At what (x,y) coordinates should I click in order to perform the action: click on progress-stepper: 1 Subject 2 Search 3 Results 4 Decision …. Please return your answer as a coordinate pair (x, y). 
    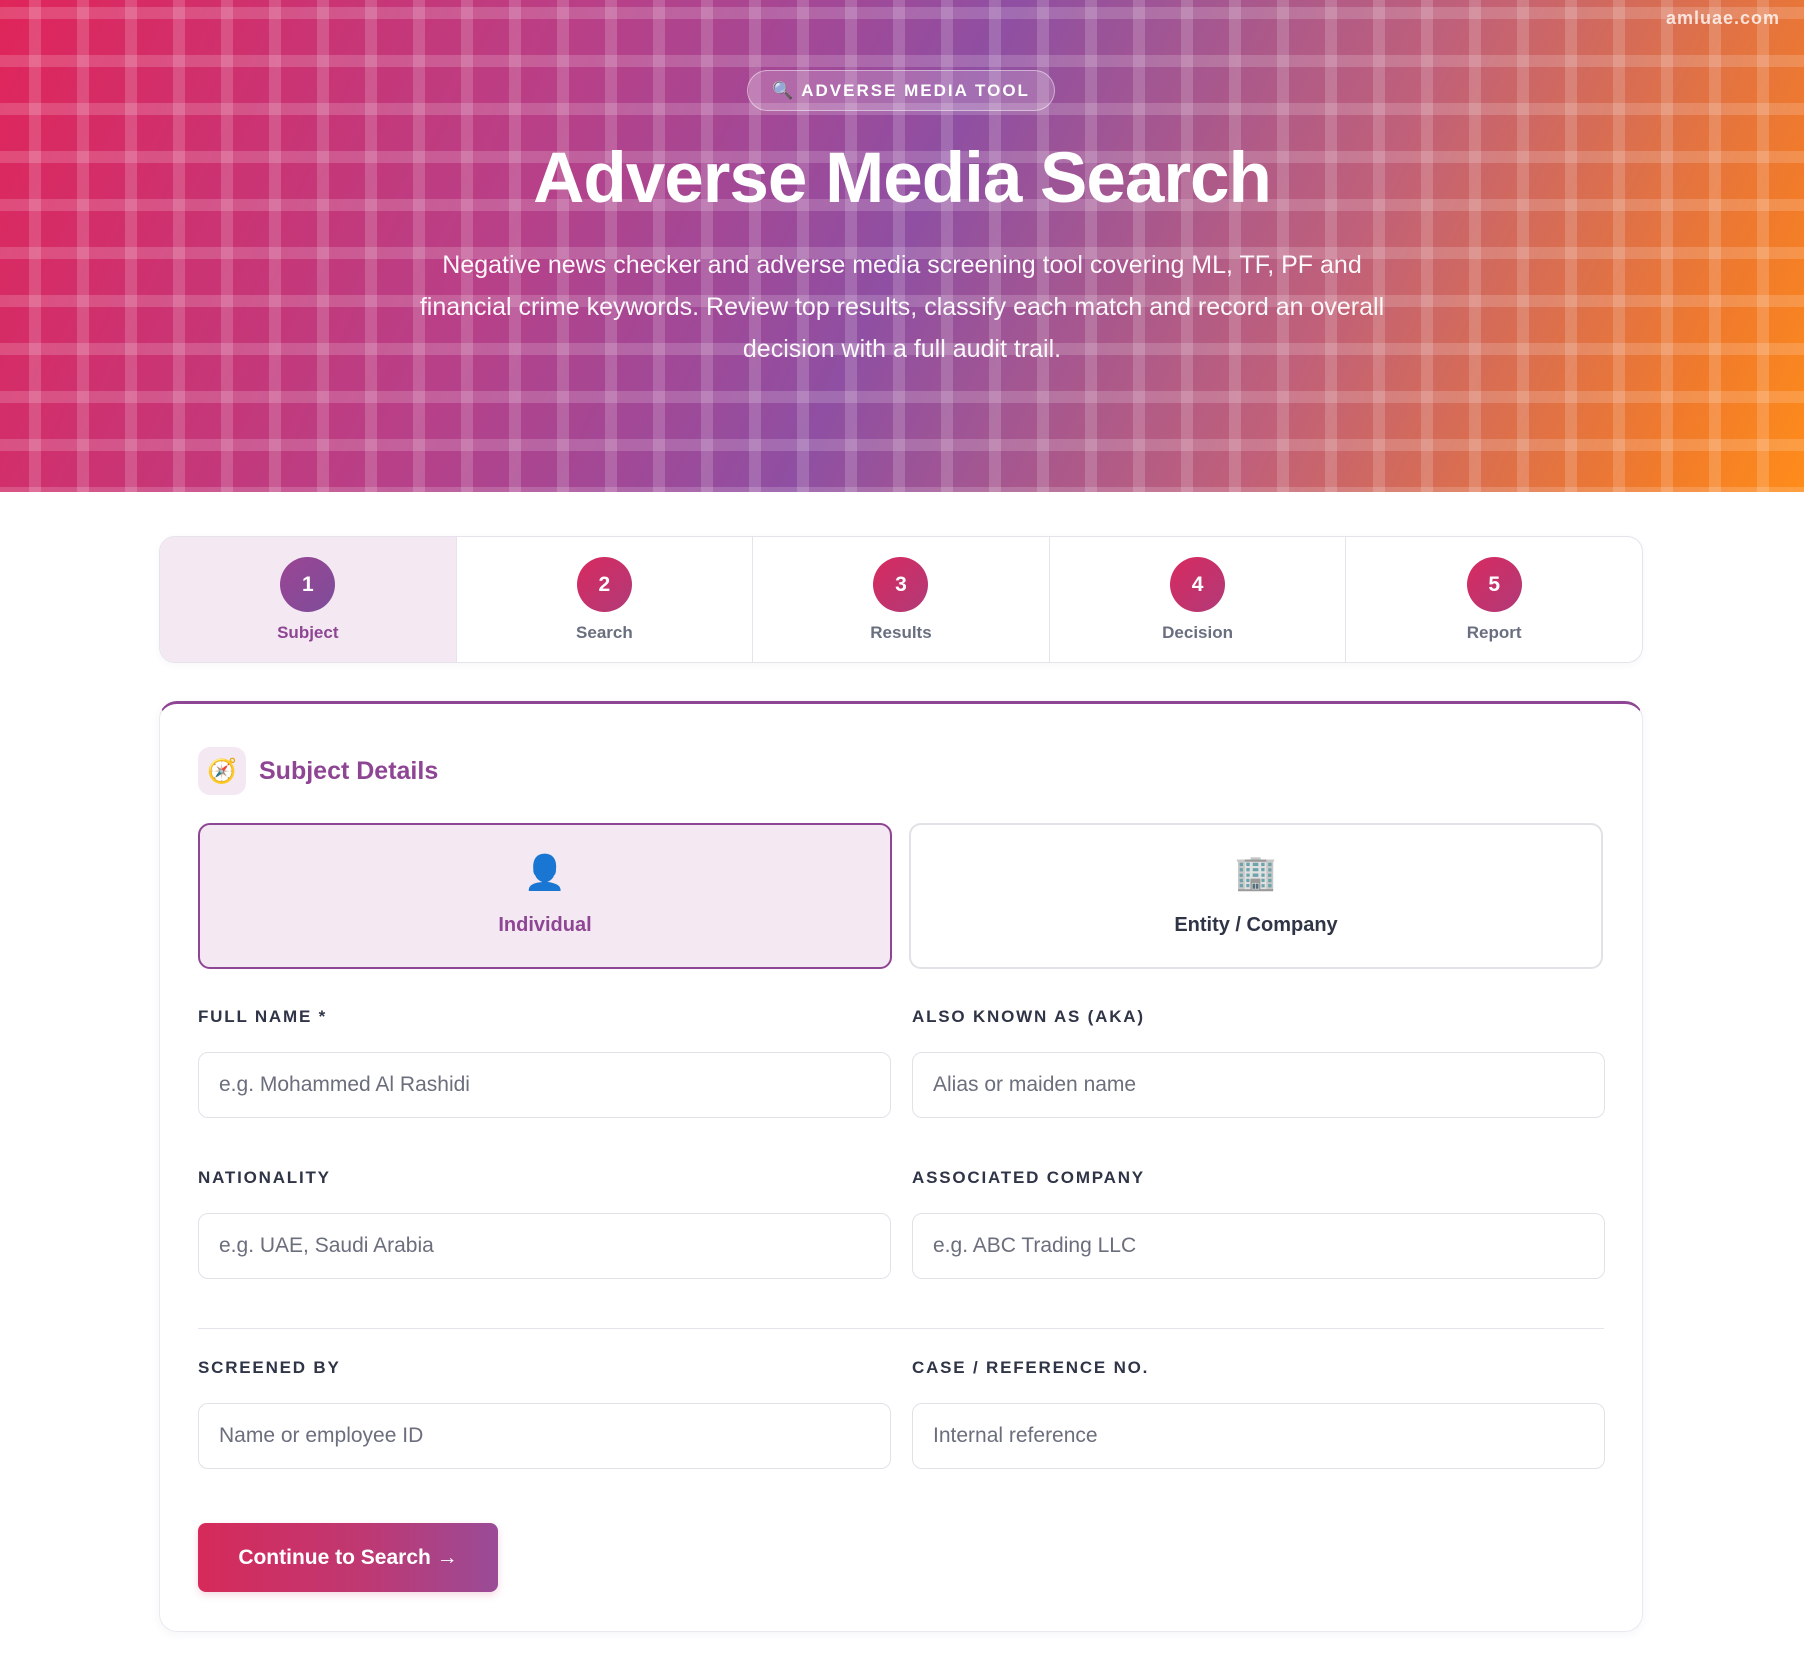
    Looking at the image, I should click on (901, 599).